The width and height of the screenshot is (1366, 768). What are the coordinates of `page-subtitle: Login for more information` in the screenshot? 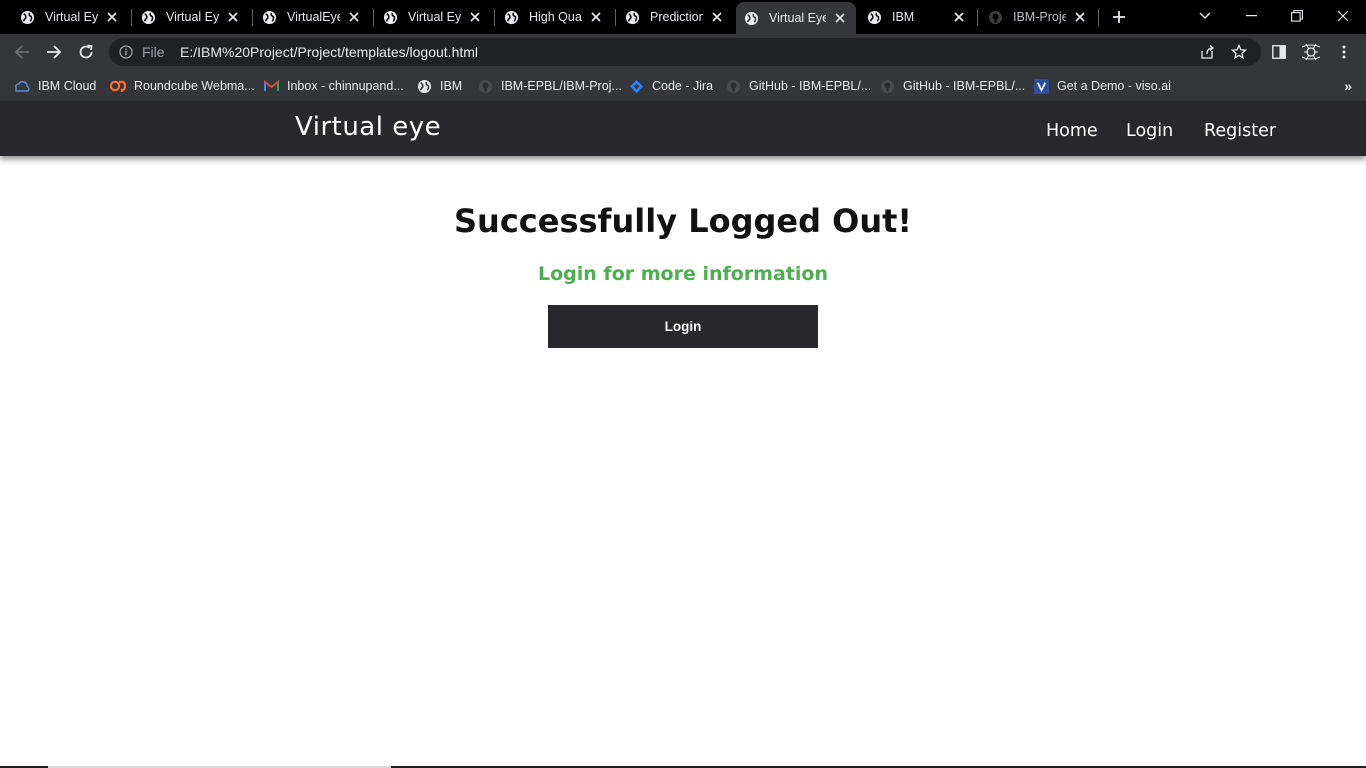 It's located at (683, 274).